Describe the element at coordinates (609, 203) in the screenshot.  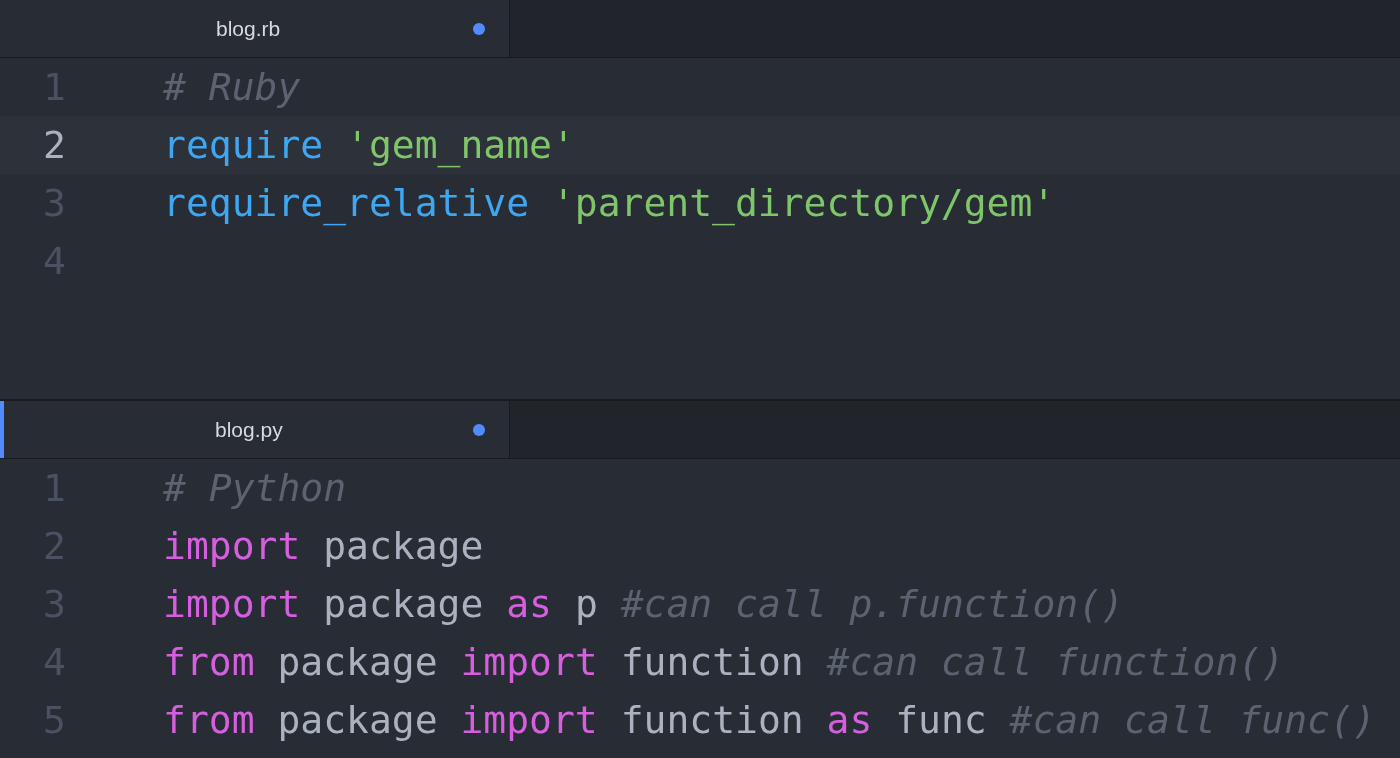
I see `code-line: require_relative 'parent_directory/gem'` at that location.